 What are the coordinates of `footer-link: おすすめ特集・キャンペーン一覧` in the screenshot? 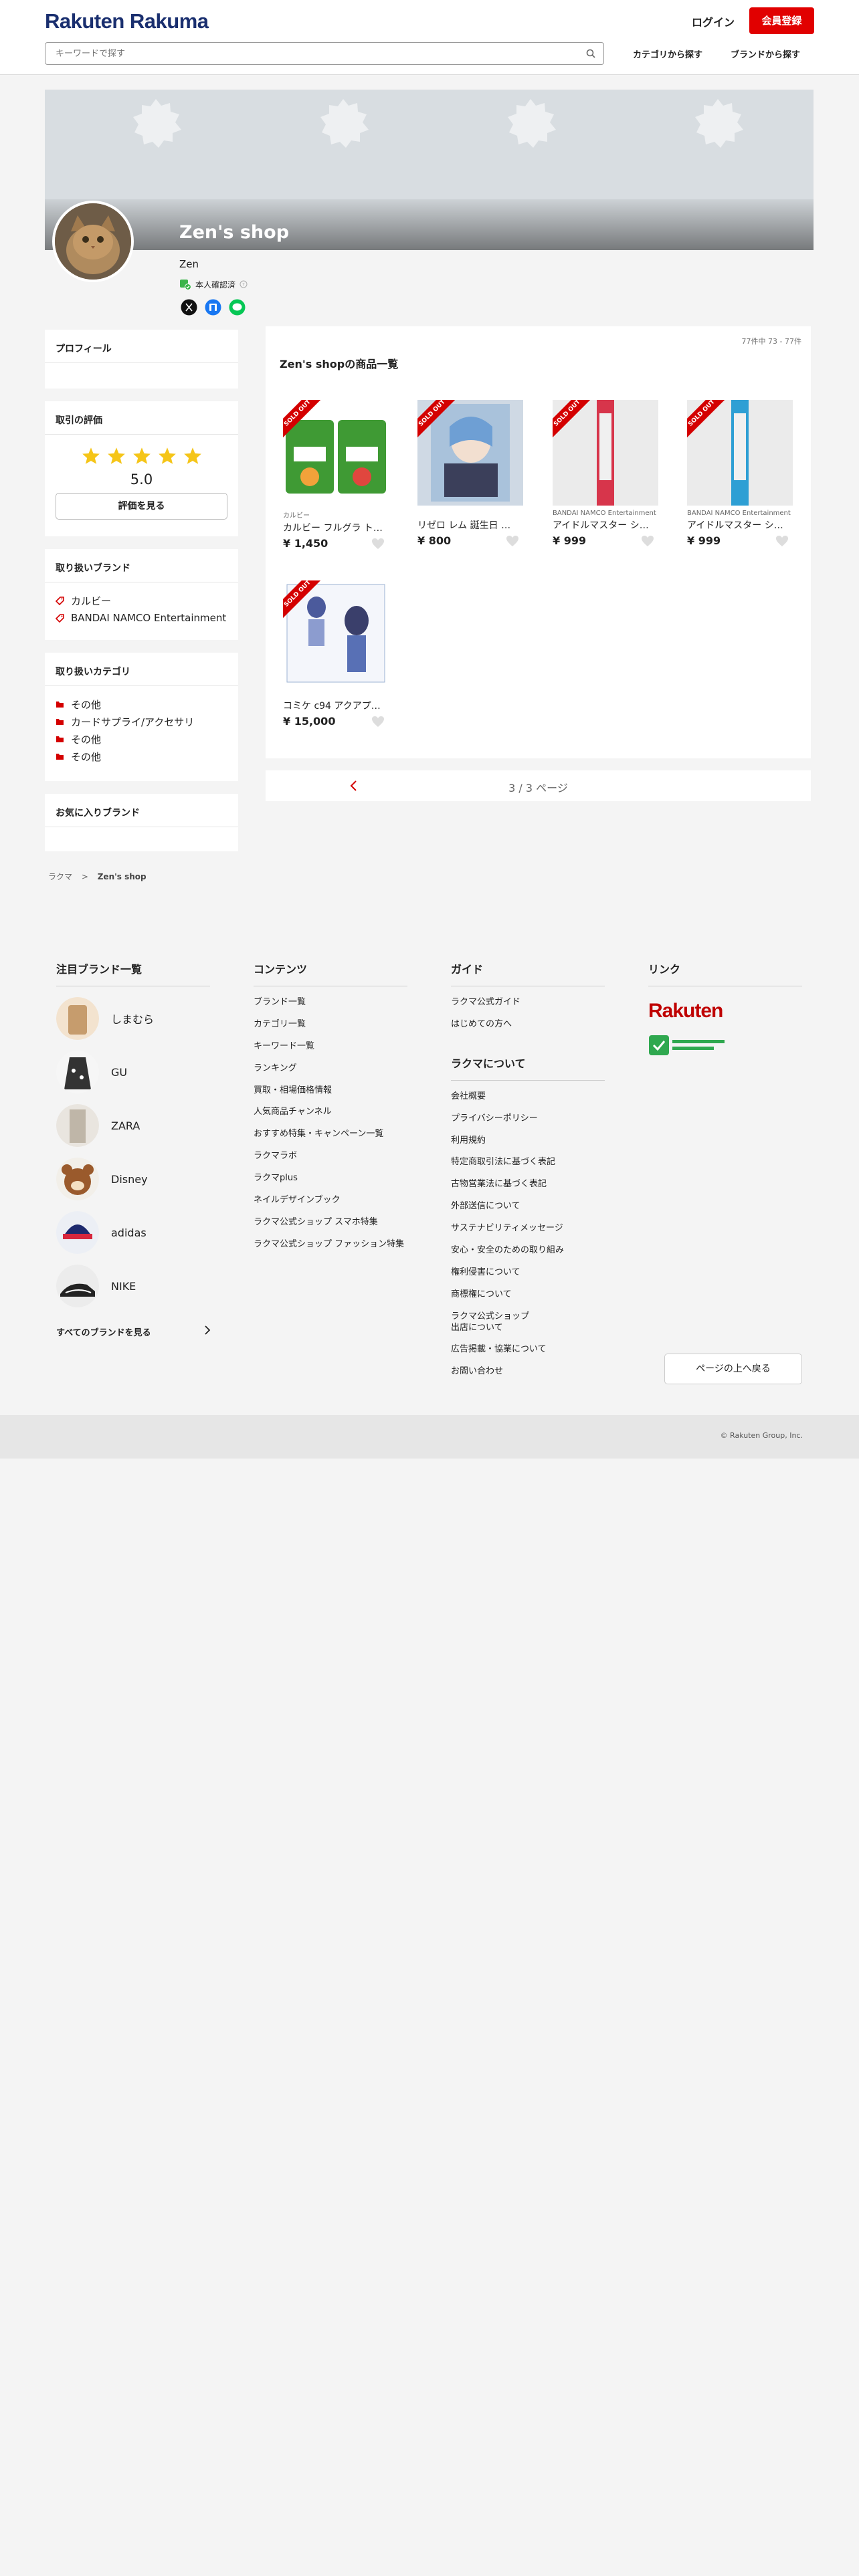 It's located at (334, 1134).